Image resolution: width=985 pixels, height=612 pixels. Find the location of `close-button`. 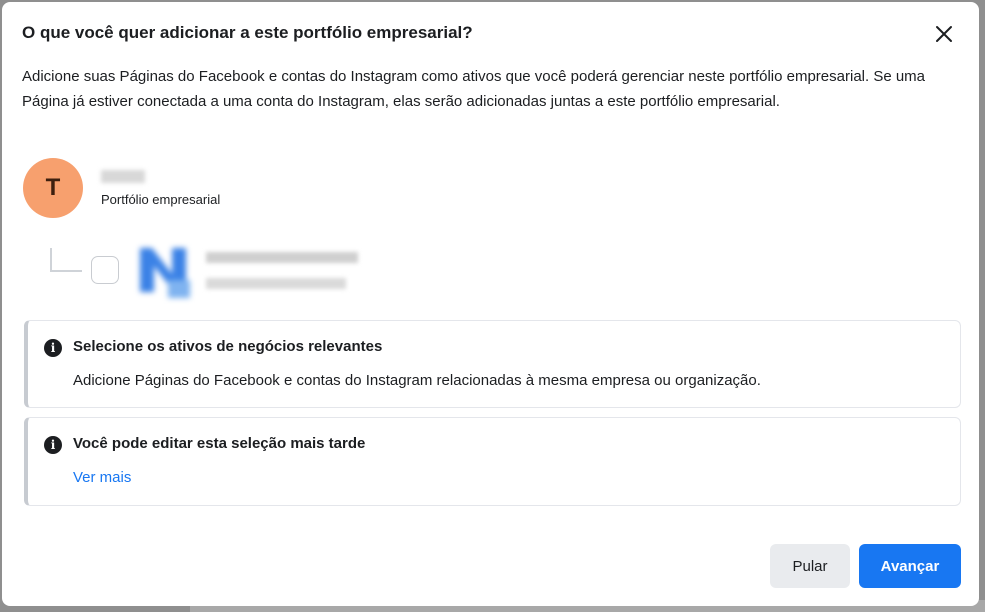

close-button is located at coordinates (944, 34).